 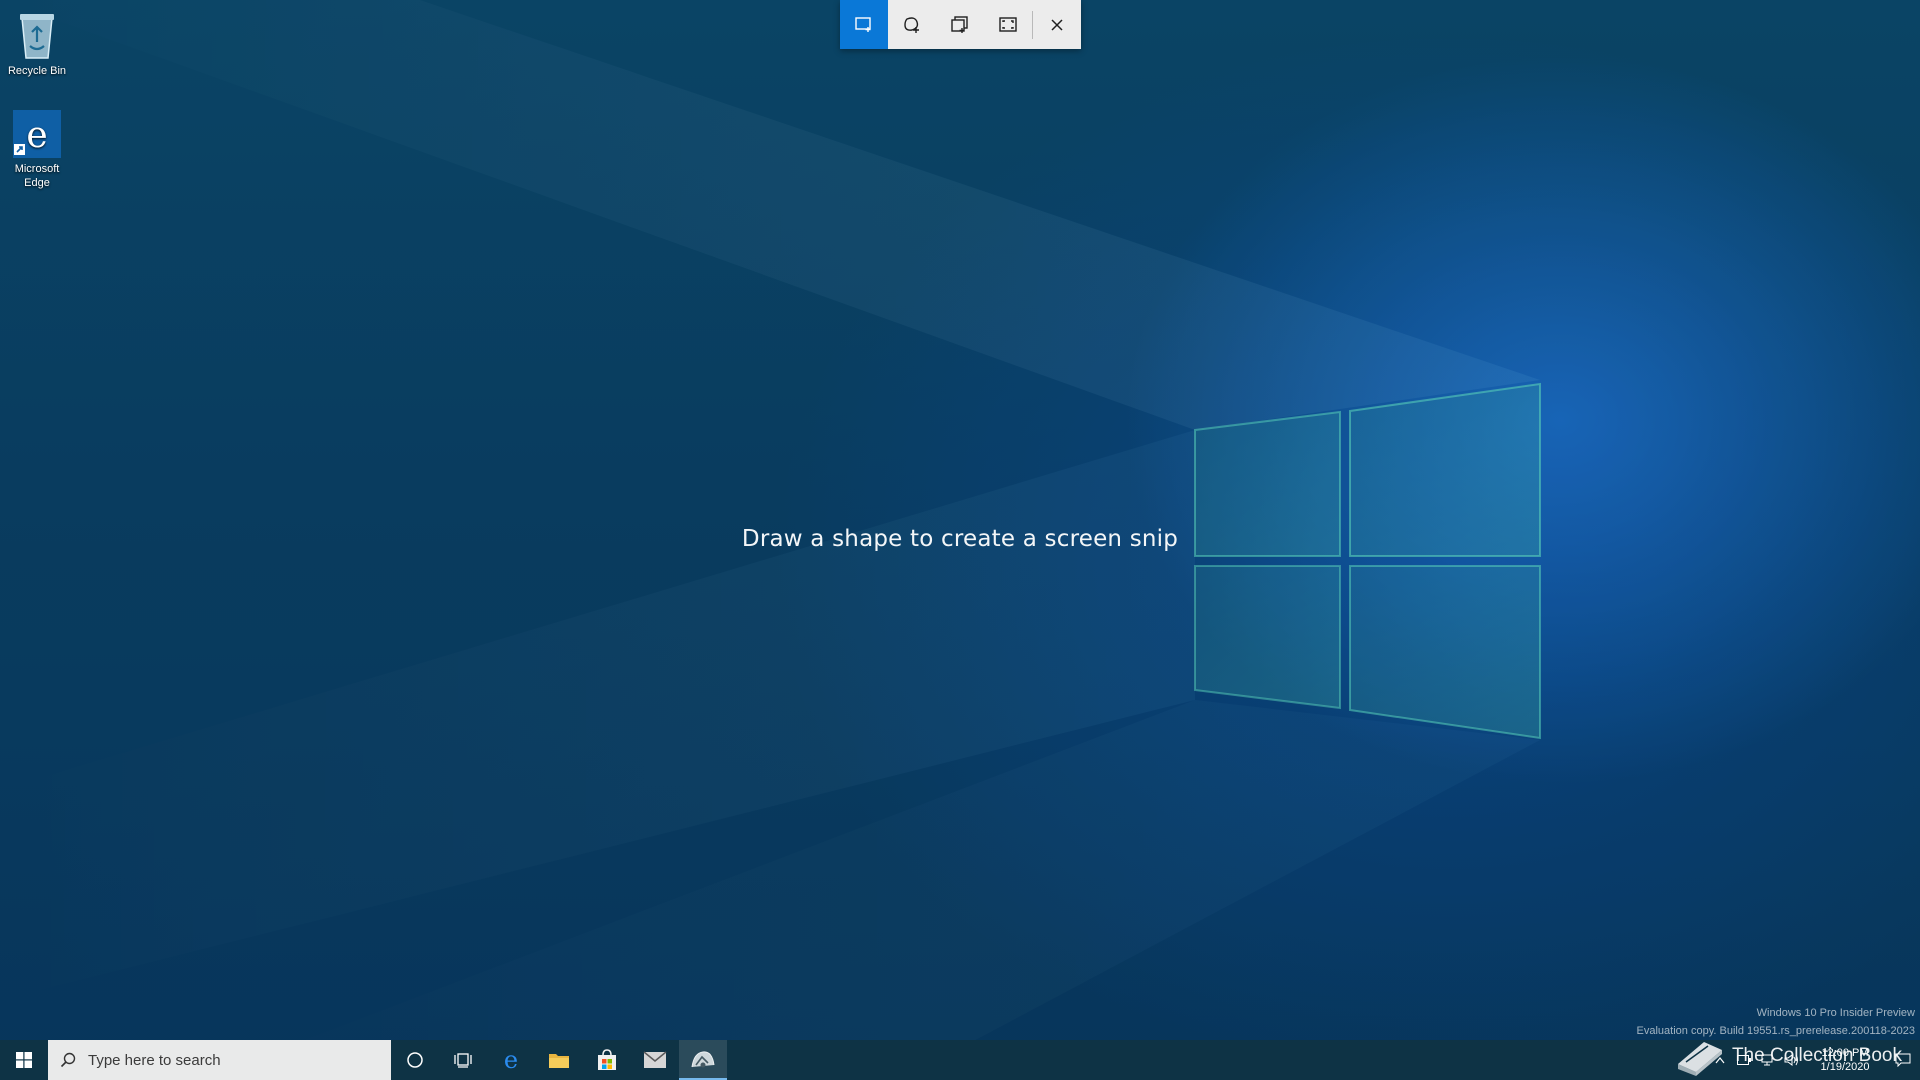 I want to click on cortana-icon, so click(x=415, y=1060).